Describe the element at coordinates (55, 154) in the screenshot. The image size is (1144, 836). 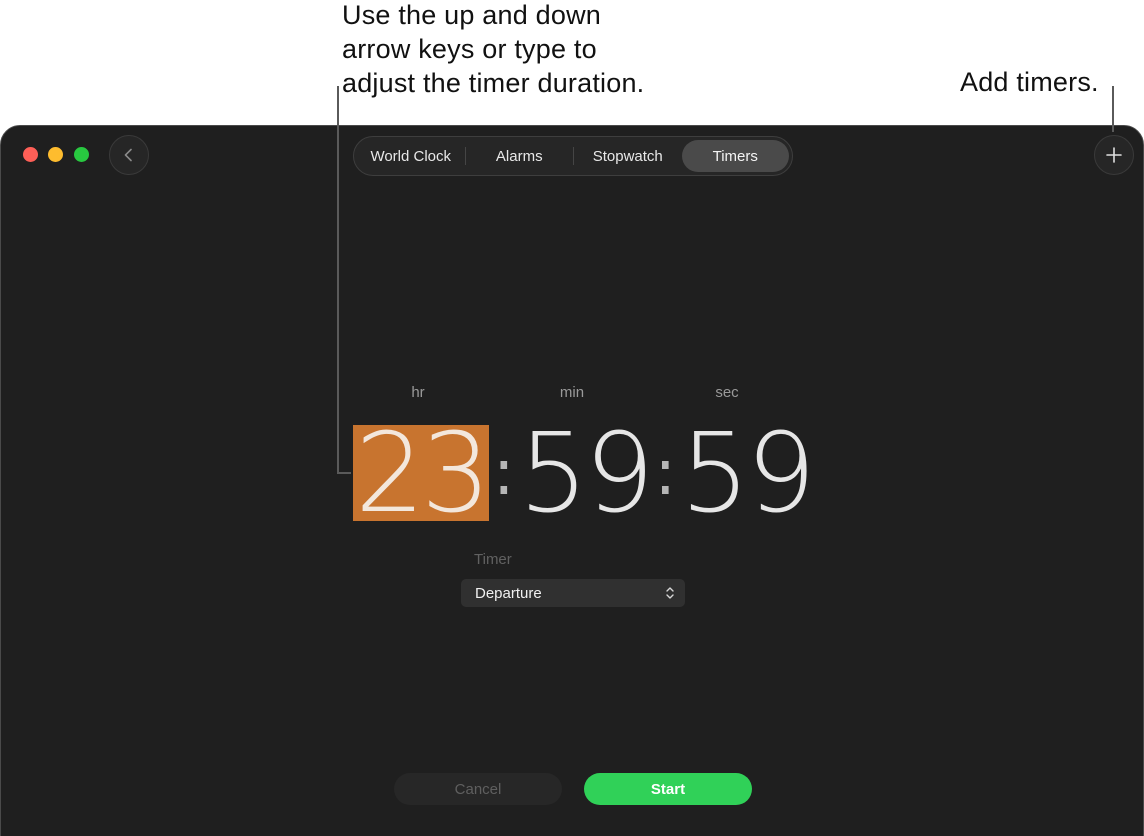
I see `minimize-window-button` at that location.